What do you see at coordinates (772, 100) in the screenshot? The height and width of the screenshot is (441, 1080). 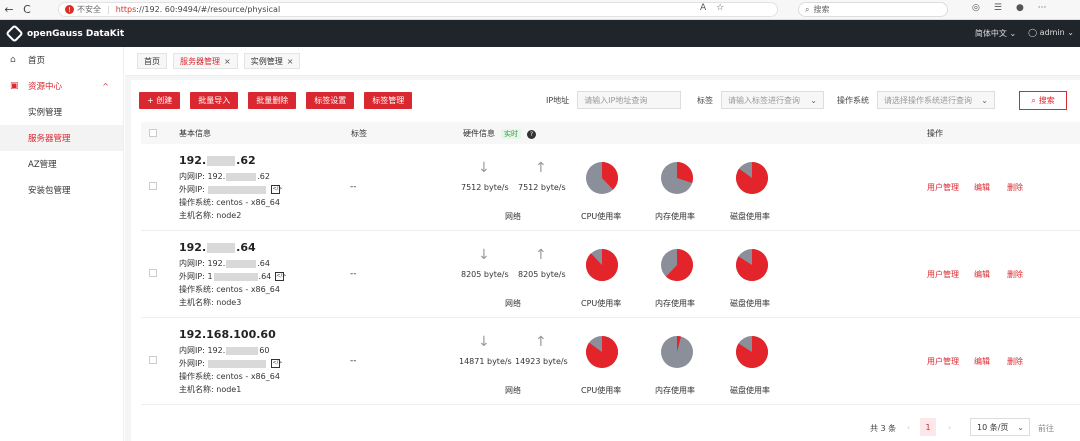 I see `tag-input: 请输入标签进行查询 ⌄` at bounding box center [772, 100].